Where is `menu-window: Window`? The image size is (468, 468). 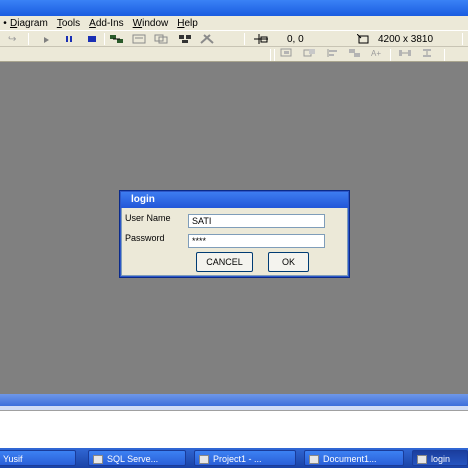
menu-window: Window is located at coordinates (151, 23).